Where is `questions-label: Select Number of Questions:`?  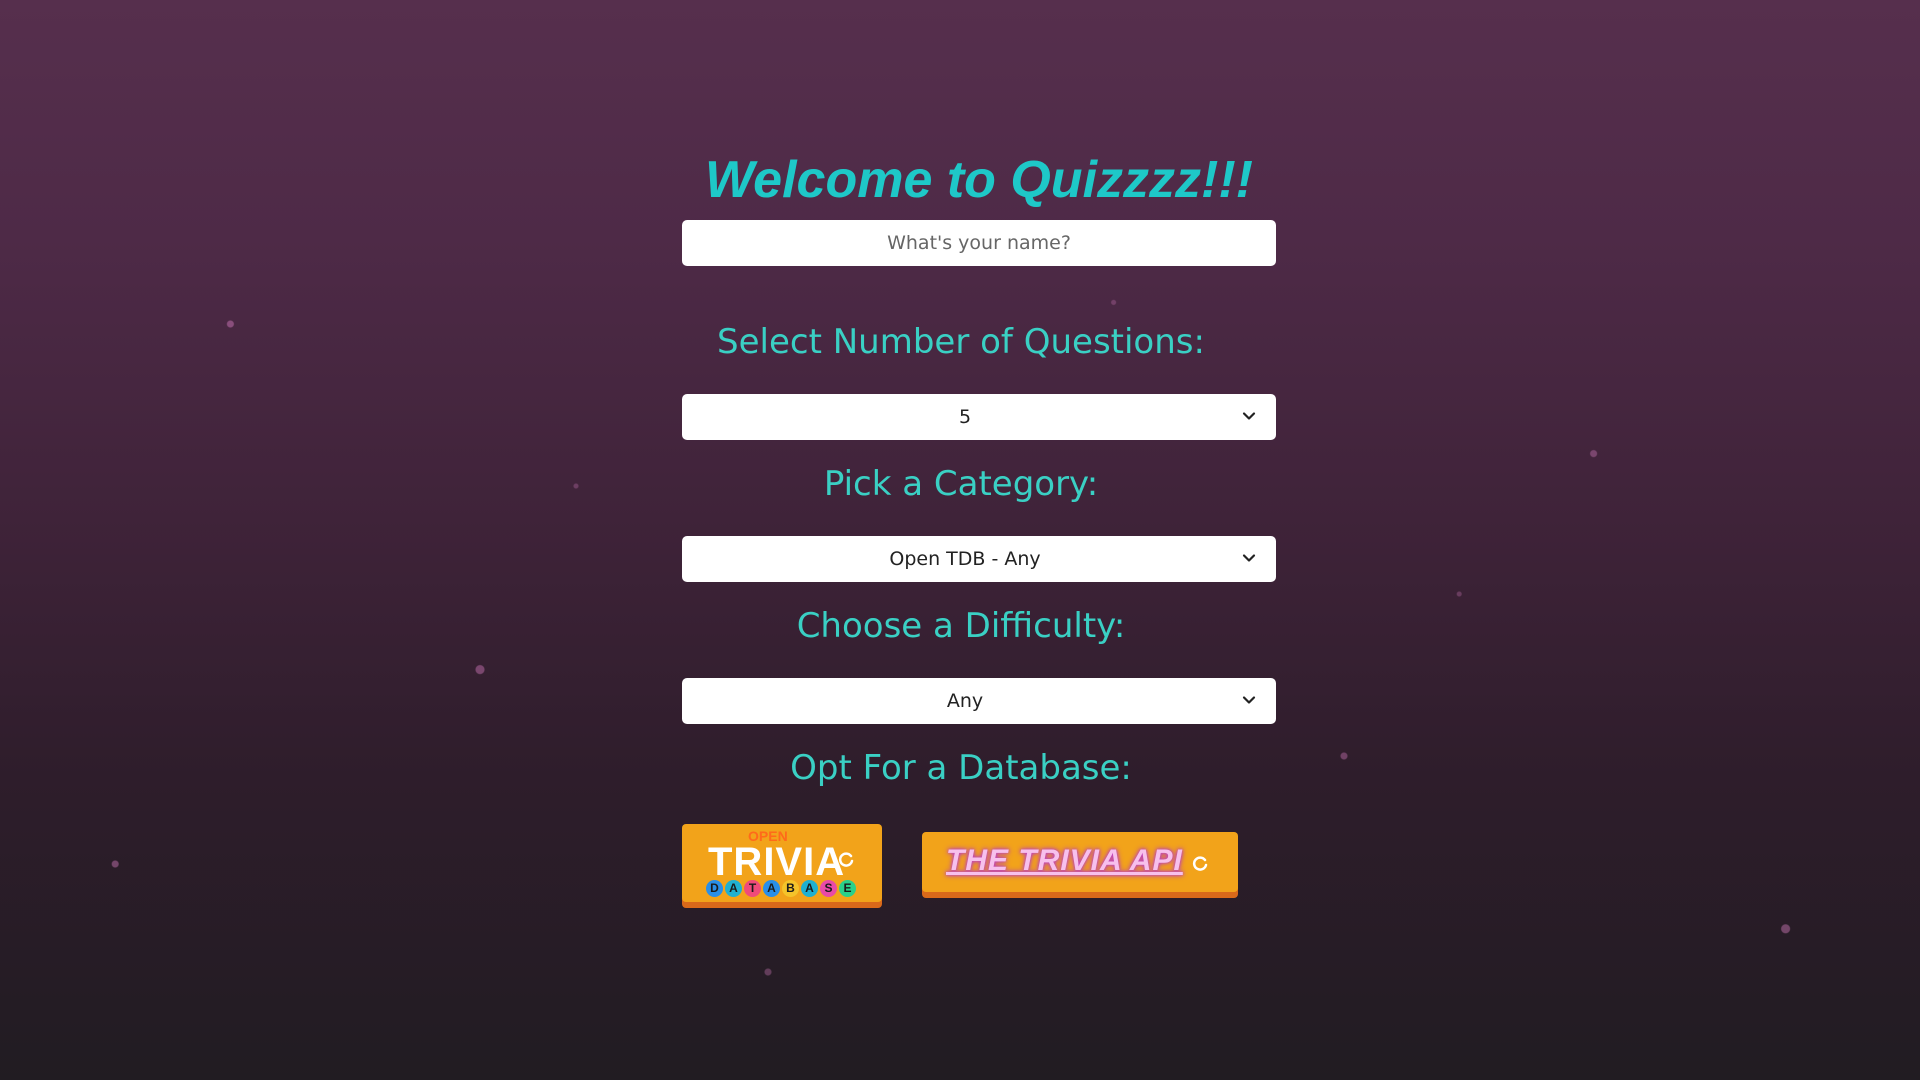
questions-label: Select Number of Questions: is located at coordinates (961, 342).